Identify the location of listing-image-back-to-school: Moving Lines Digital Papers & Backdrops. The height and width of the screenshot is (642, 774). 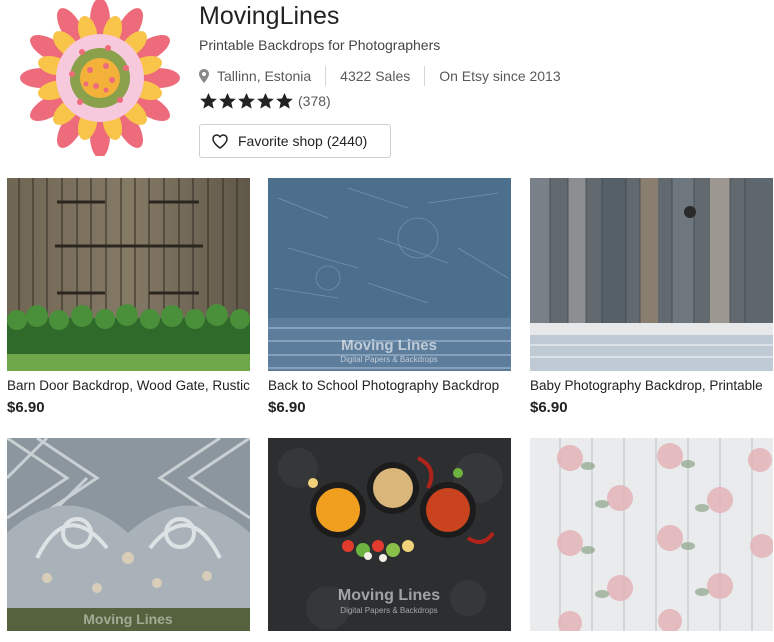
(389, 274).